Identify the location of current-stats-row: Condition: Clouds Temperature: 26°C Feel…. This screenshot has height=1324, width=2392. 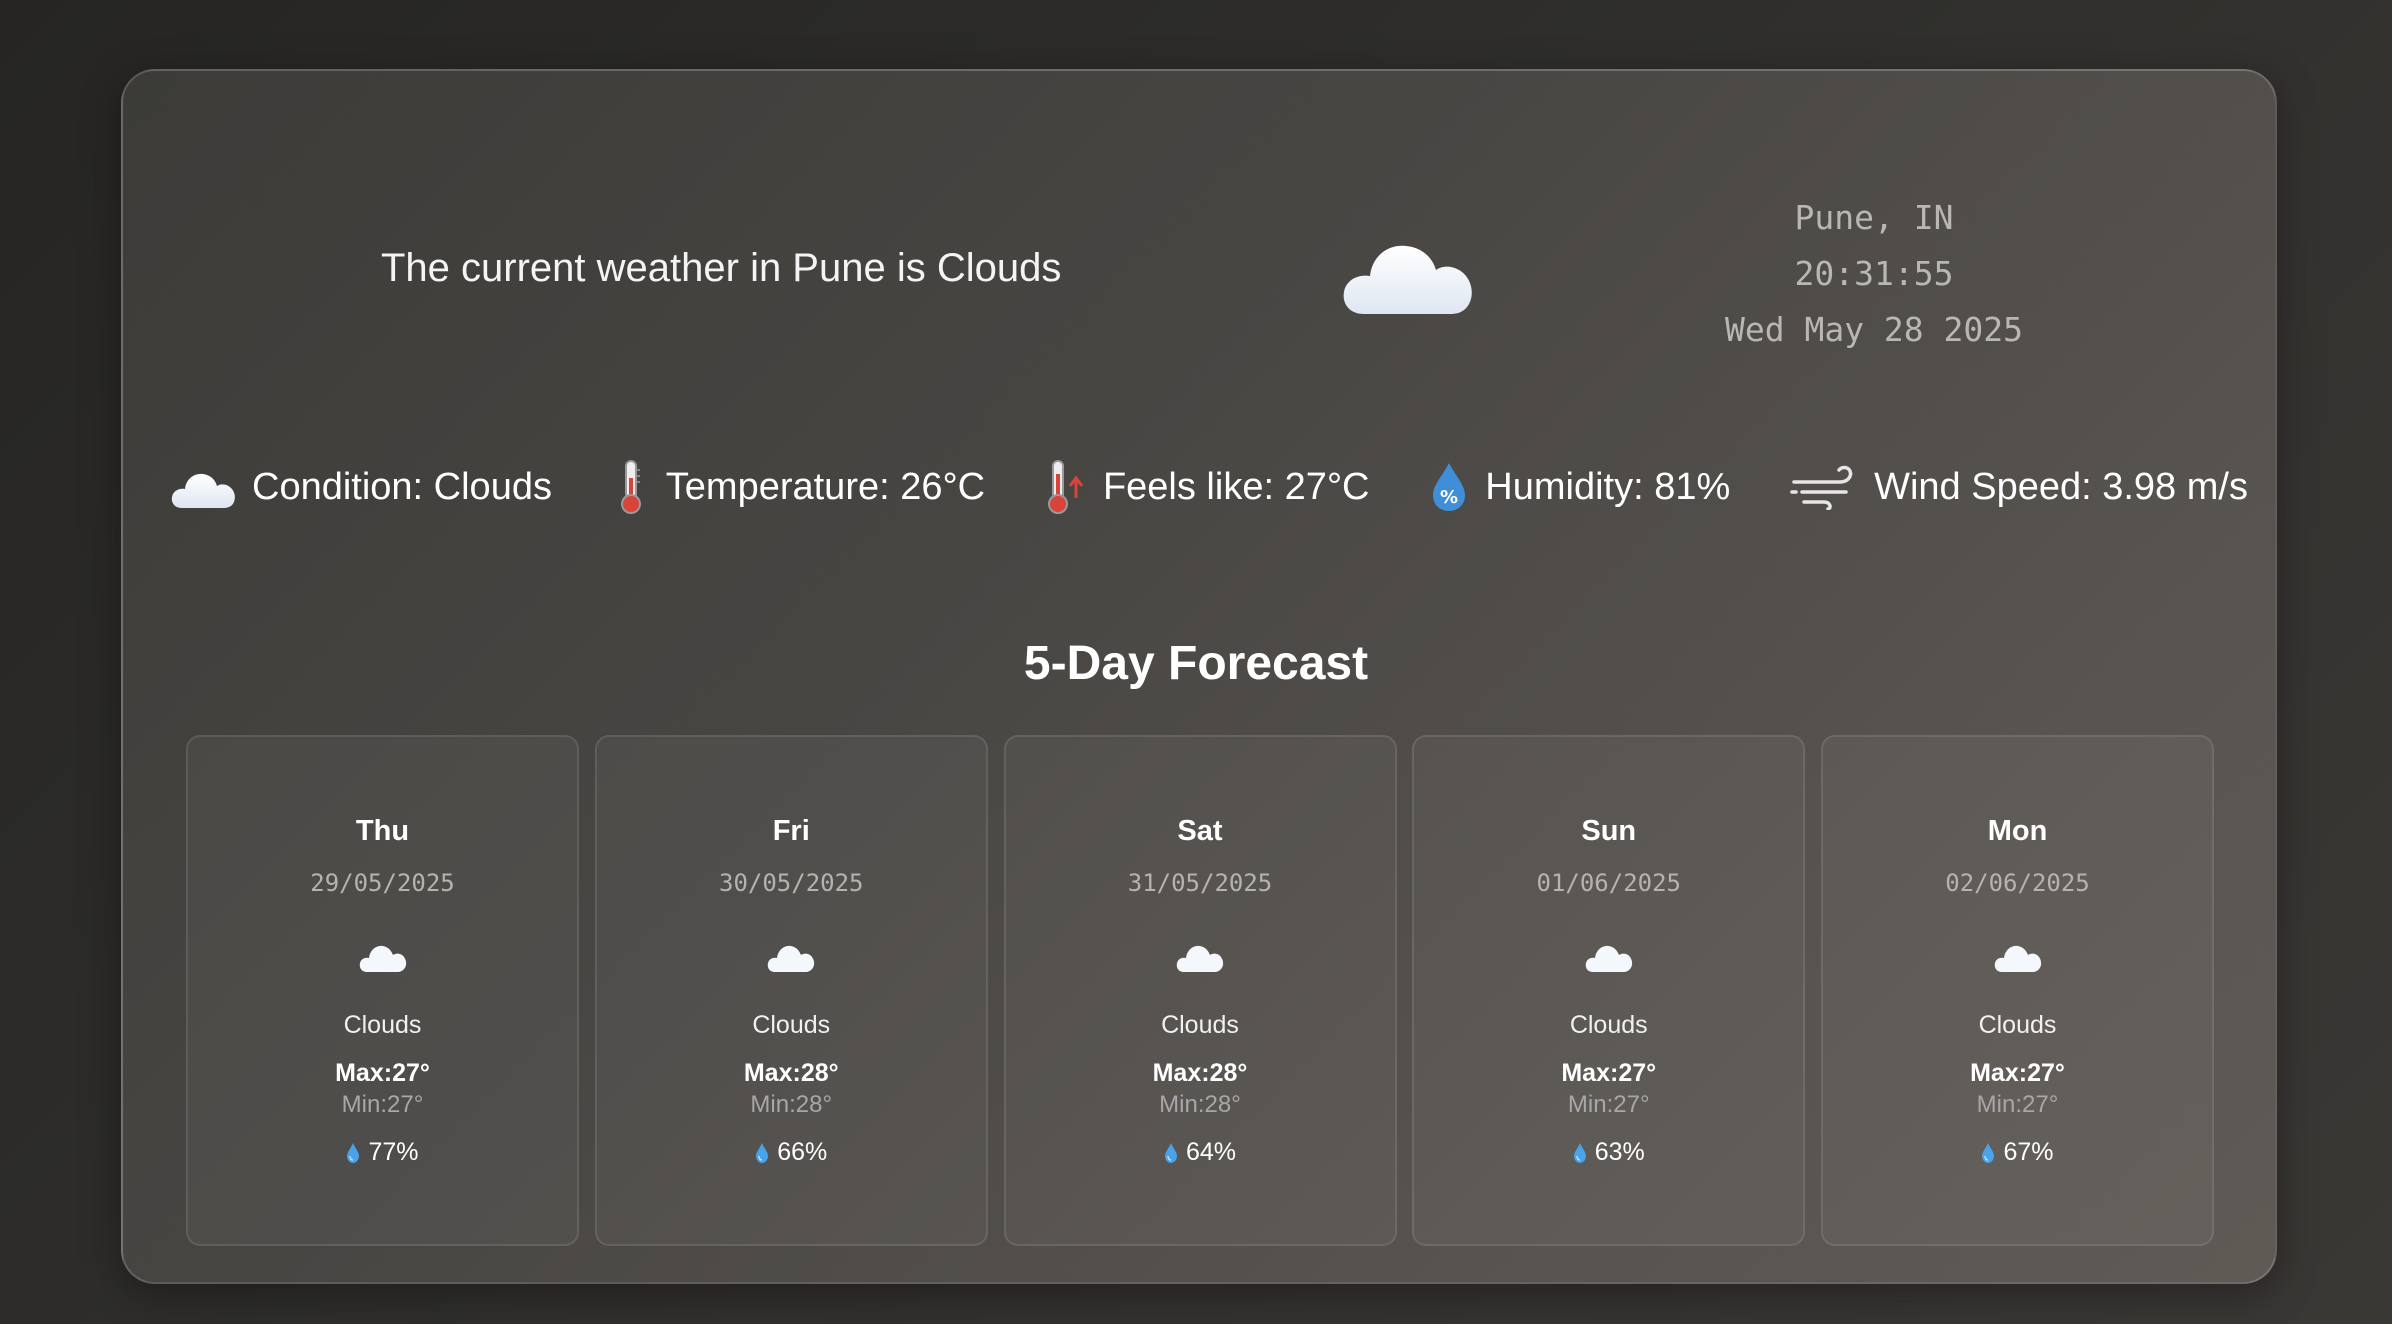
(1209, 487).